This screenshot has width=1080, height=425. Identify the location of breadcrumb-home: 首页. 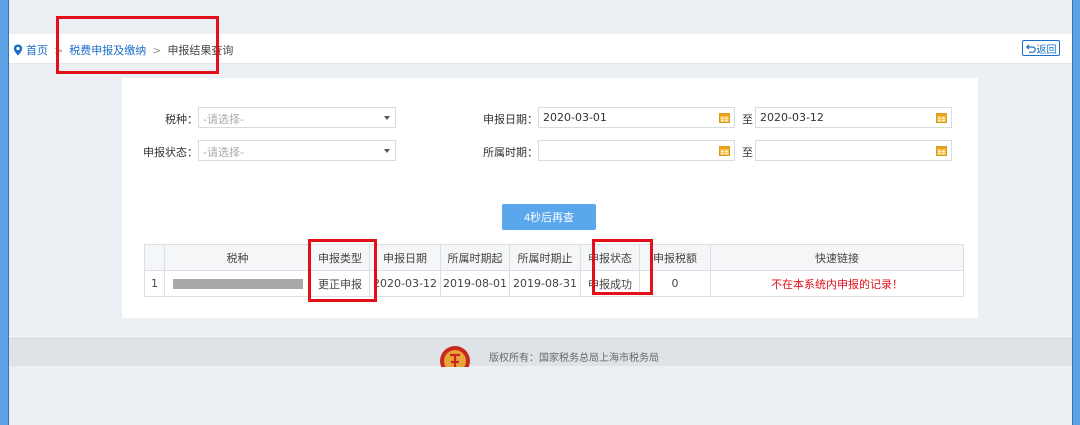
(37, 50).